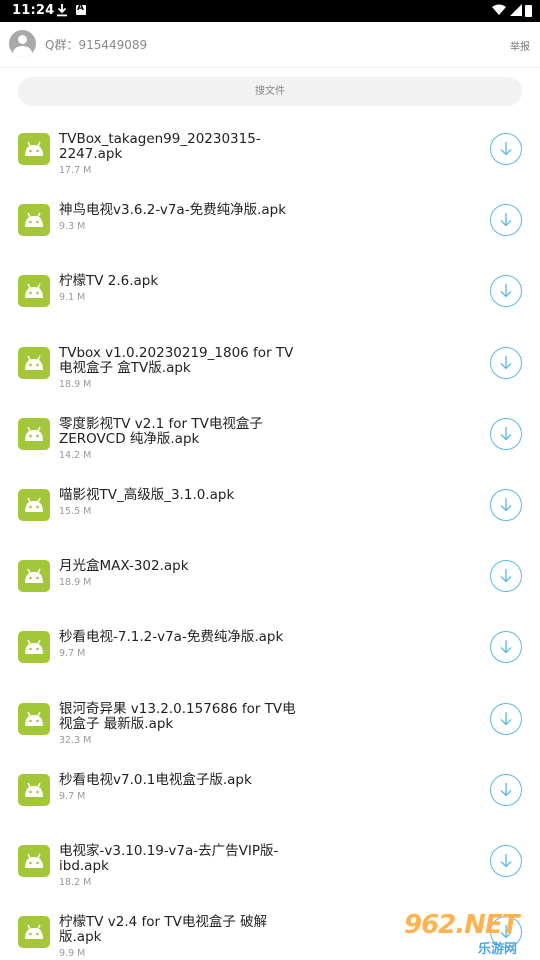 The width and height of the screenshot is (540, 960). Describe the element at coordinates (72, 227) in the screenshot. I see `file-size: 9.3 M` at that location.